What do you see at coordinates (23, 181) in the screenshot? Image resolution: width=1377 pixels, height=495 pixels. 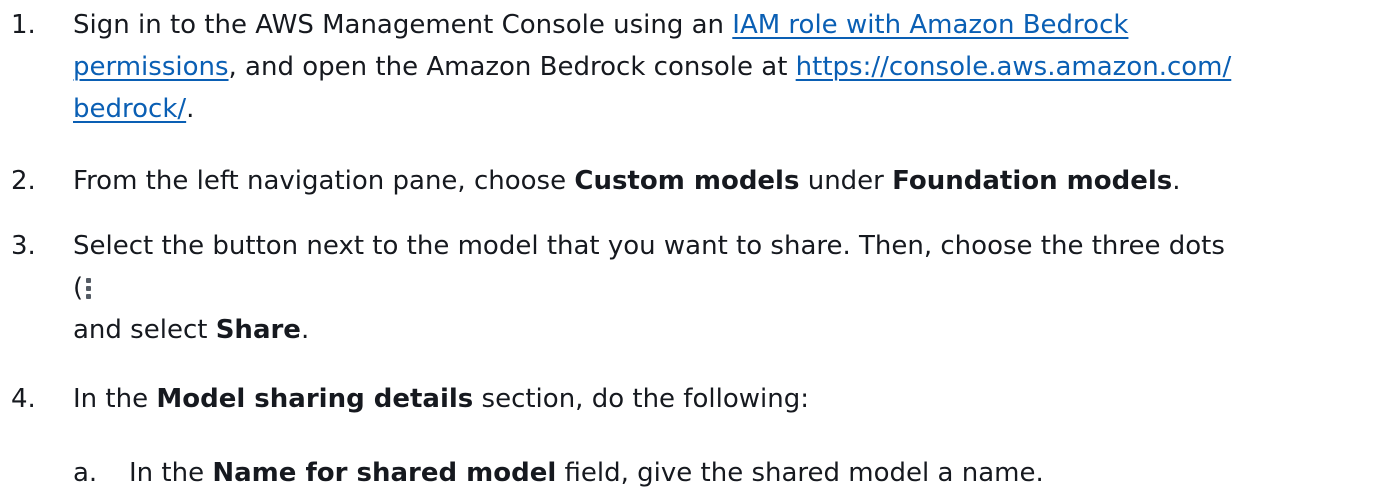 I see `step-number: 2.` at bounding box center [23, 181].